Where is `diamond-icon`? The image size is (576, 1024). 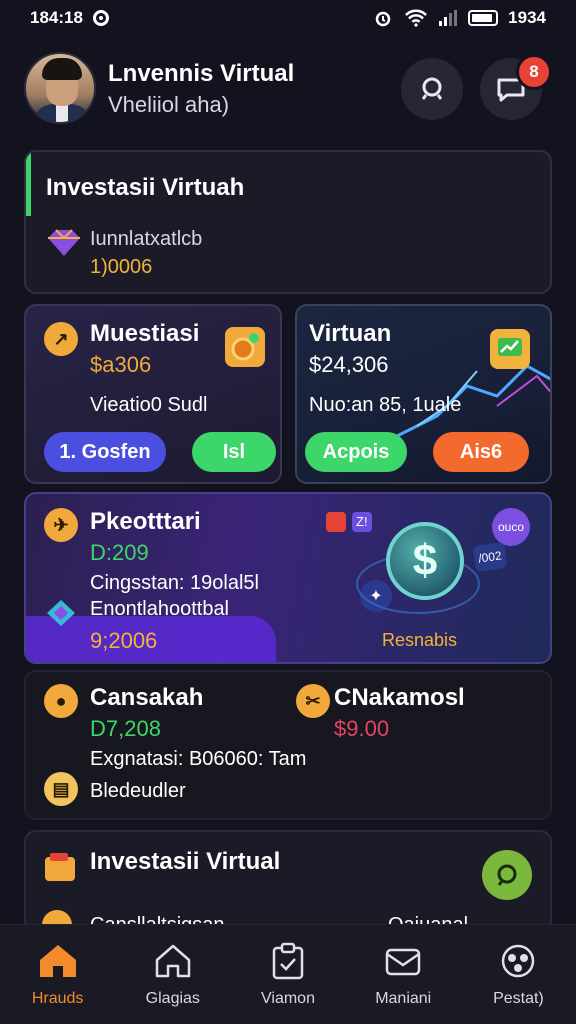
diamond-icon is located at coordinates (61, 613).